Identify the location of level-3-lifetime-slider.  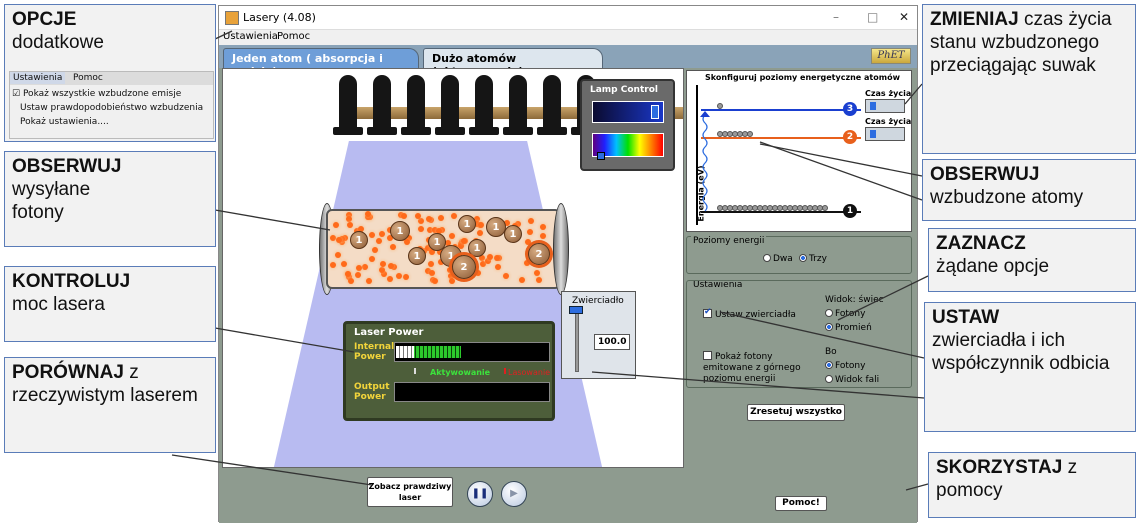
(885, 106).